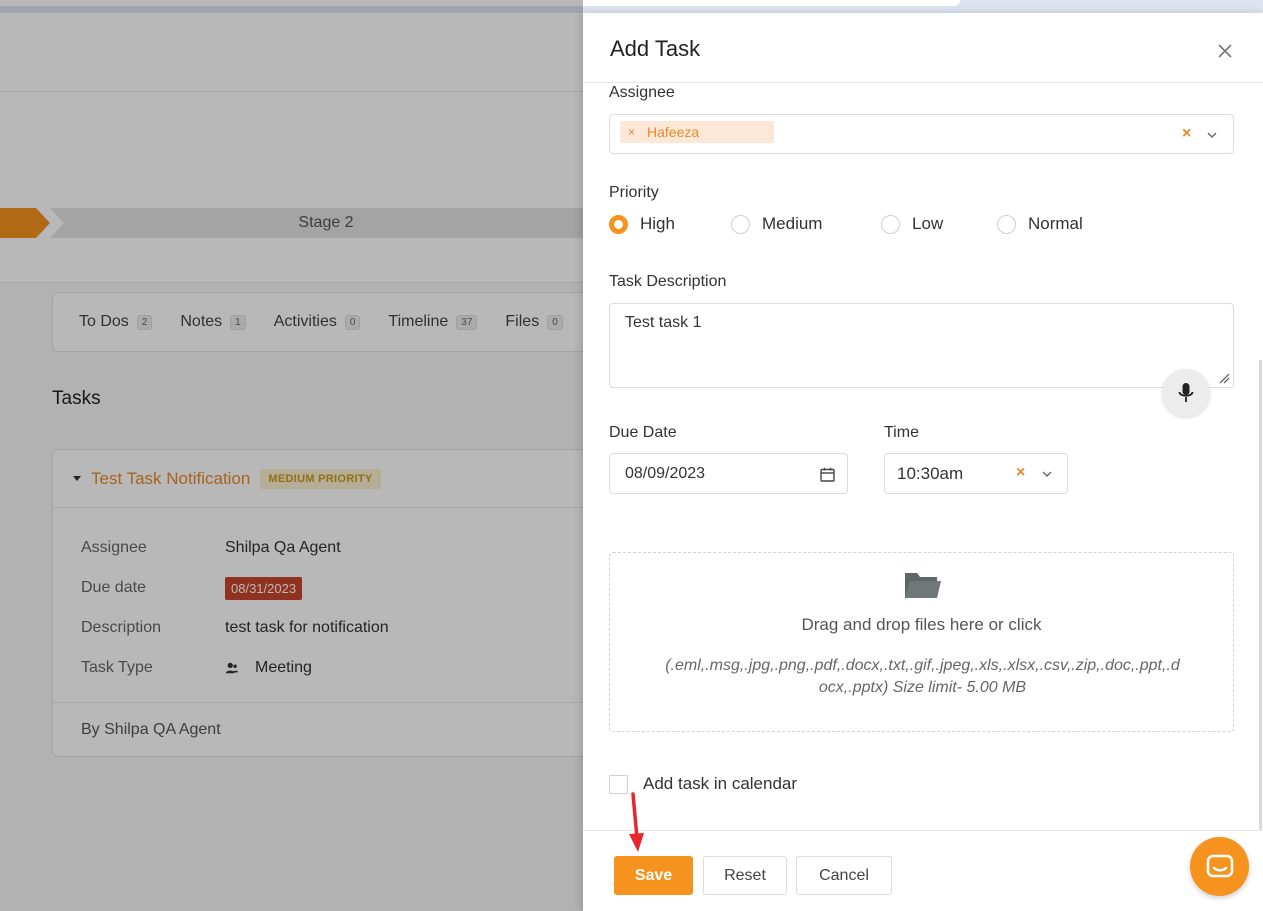  Describe the element at coordinates (923, 585) in the screenshot. I see `folder-icon` at that location.